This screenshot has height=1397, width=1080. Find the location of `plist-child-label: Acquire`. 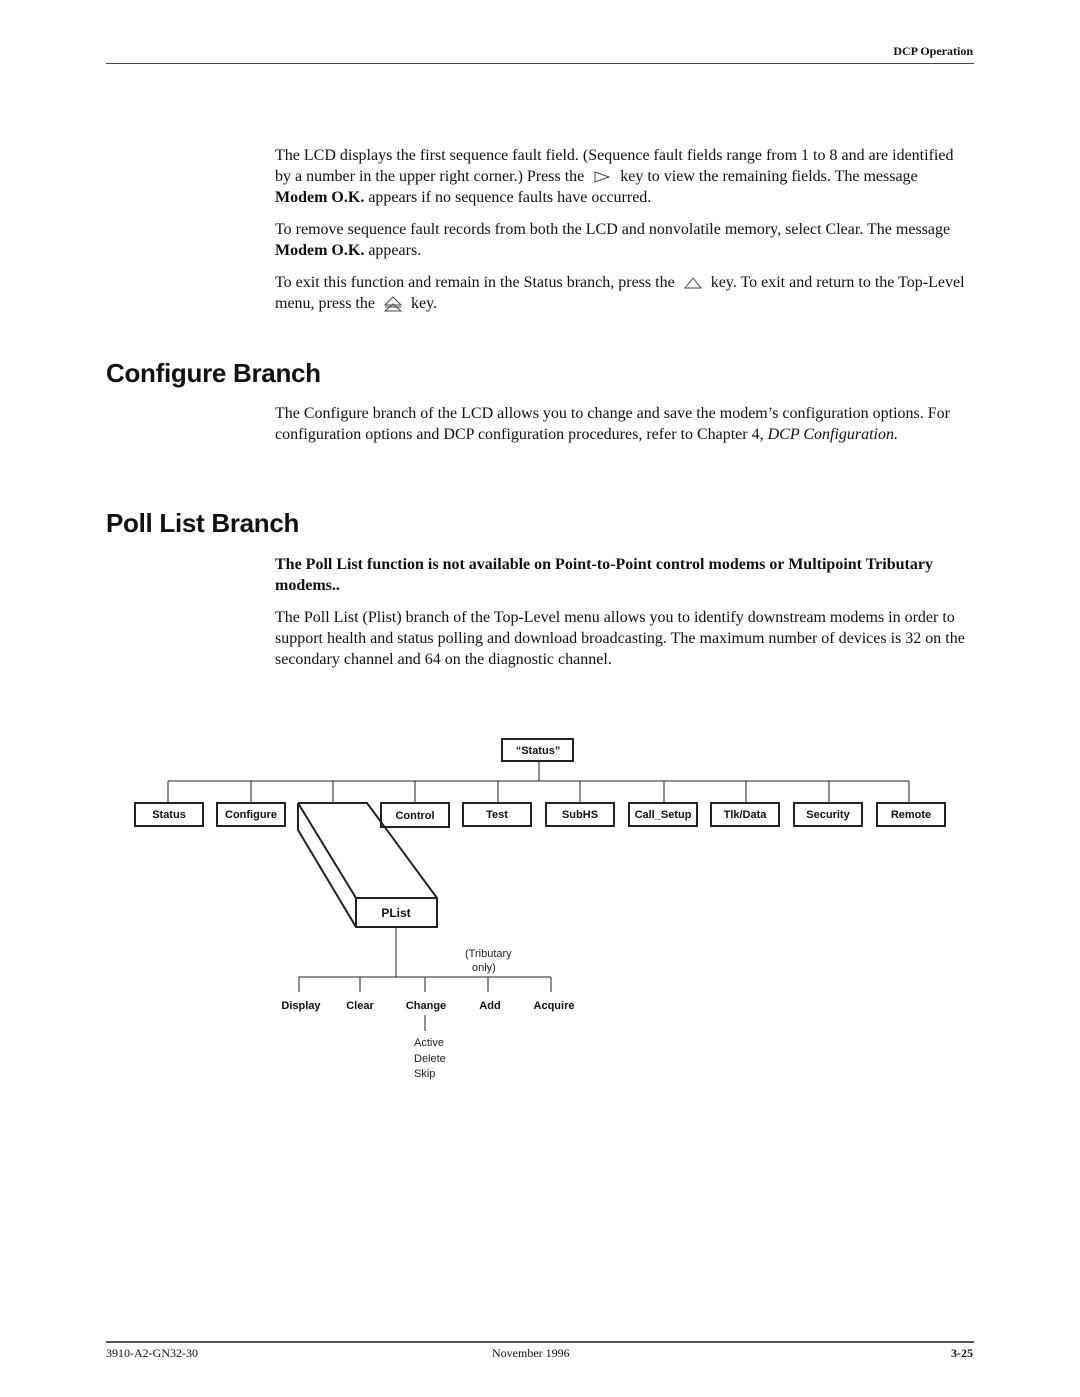

plist-child-label: Acquire is located at coordinates (554, 1006).